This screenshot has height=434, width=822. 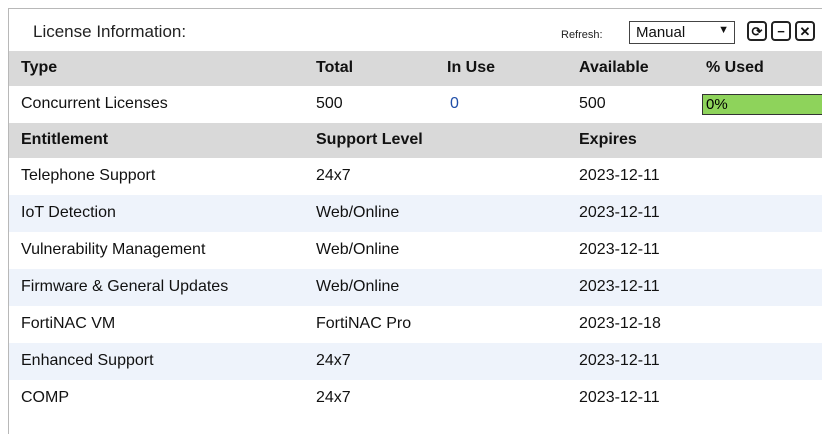 What do you see at coordinates (717, 104) in the screenshot?
I see `progress-text: 0%` at bounding box center [717, 104].